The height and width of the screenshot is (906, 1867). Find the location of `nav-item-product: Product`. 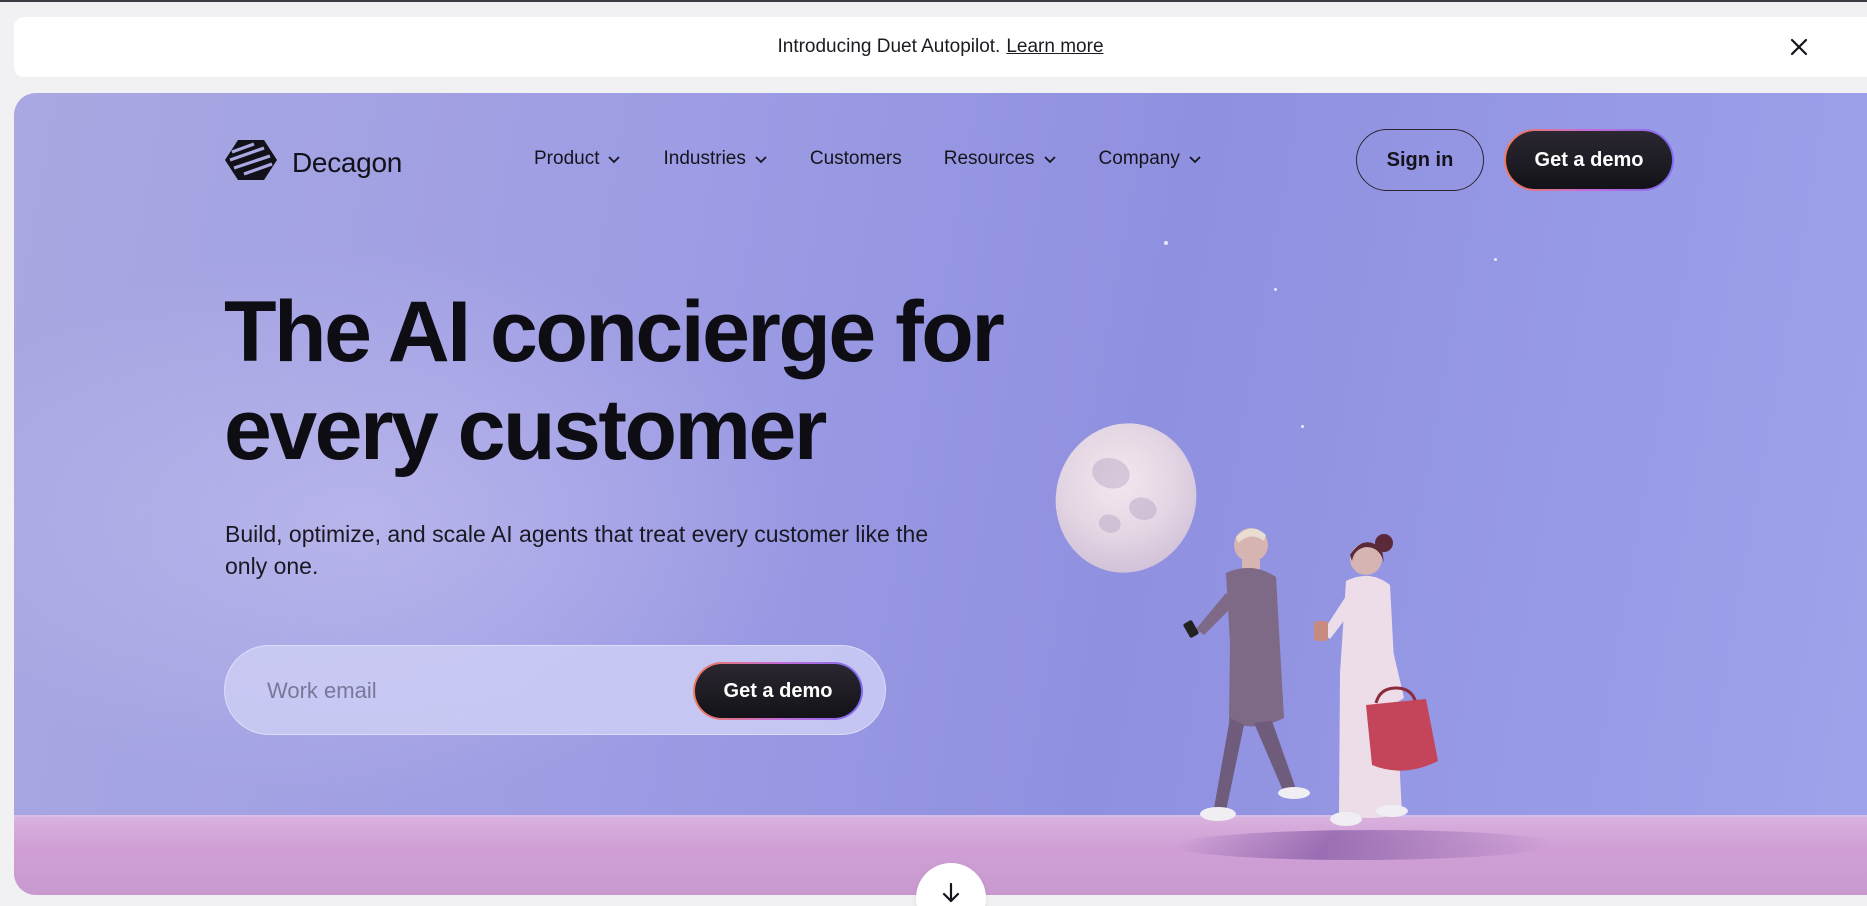

nav-item-product: Product is located at coordinates (577, 159).